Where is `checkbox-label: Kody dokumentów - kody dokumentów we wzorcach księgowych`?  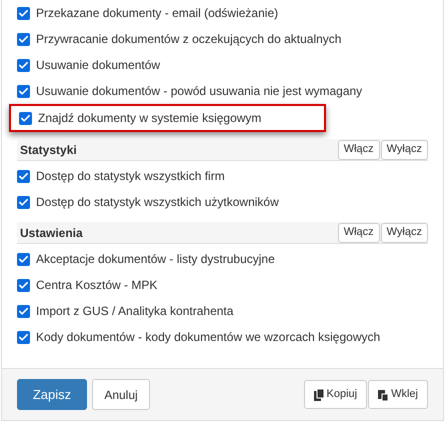
checkbox-label: Kody dokumentów - kody dokumentów we wzorcach księgowych is located at coordinates (208, 337).